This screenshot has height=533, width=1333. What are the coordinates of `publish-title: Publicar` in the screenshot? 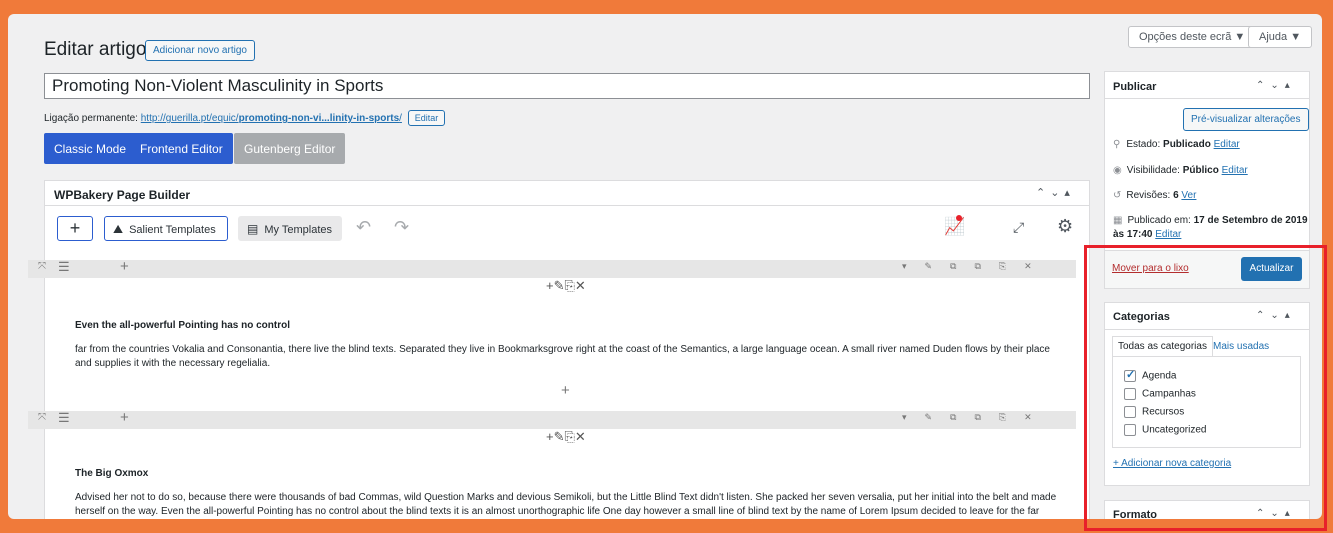 It's located at (1135, 87).